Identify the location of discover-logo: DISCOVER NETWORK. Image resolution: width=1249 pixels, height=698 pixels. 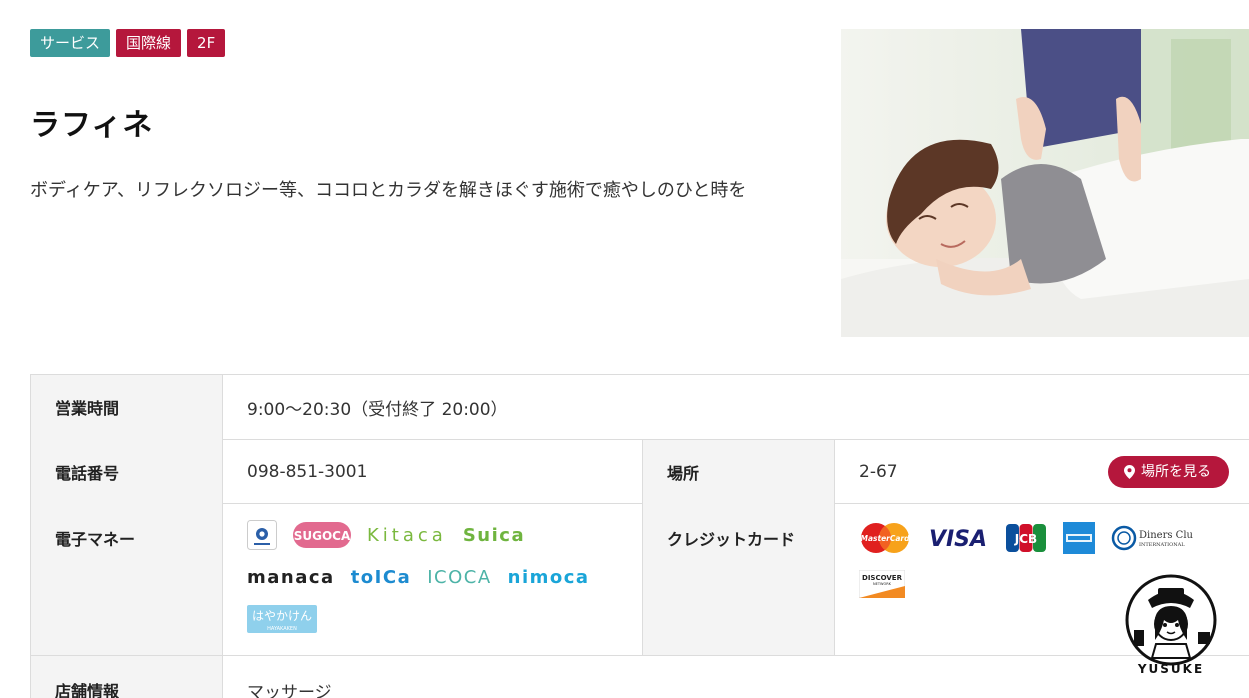
(882, 584).